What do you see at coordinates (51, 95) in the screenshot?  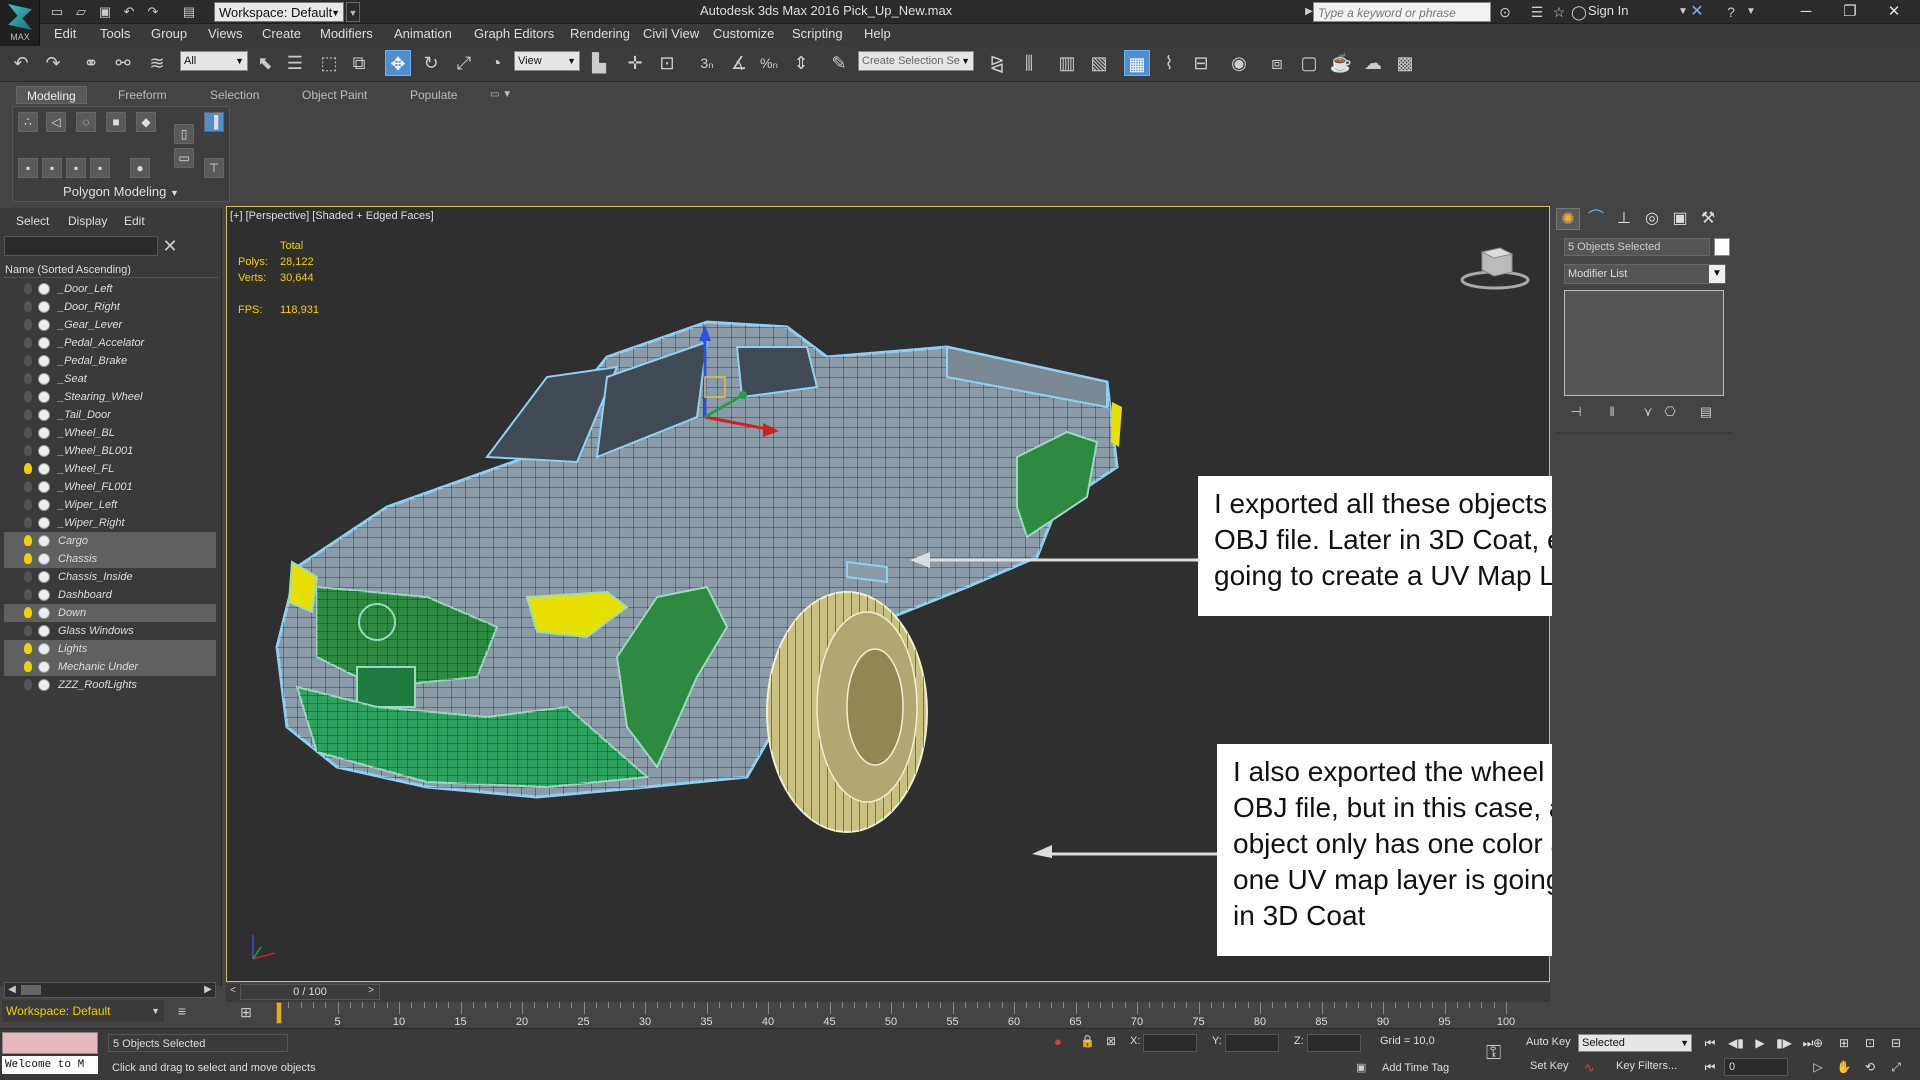 I see `tab-modeling: Modeling` at bounding box center [51, 95].